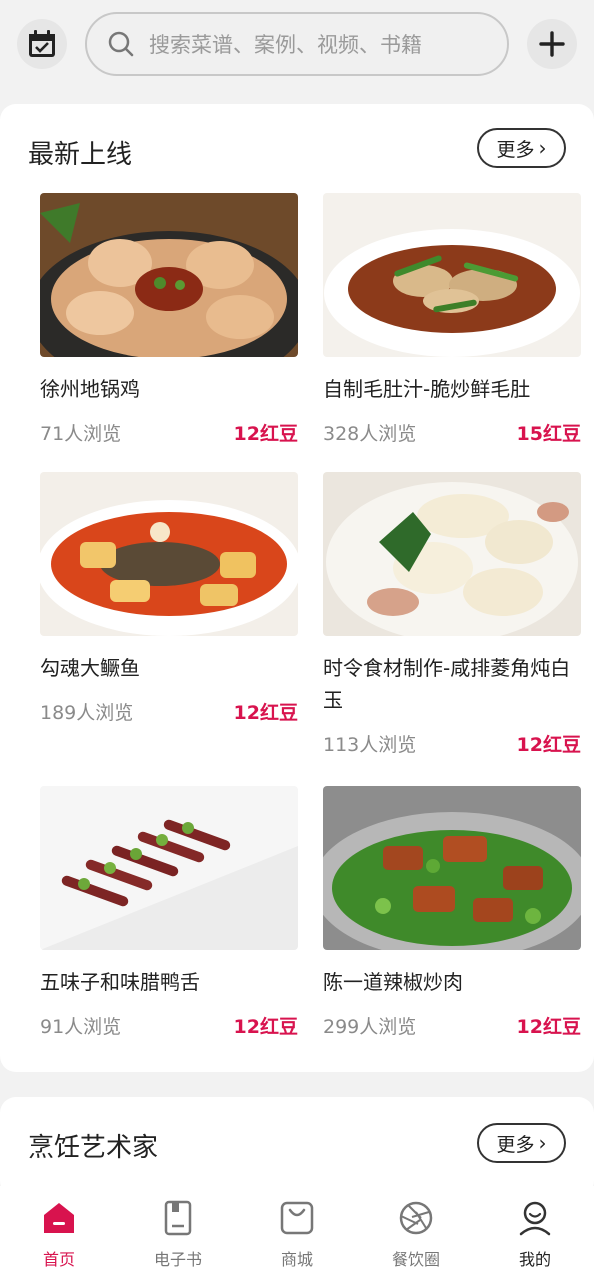  What do you see at coordinates (58, 1259) in the screenshot?
I see `nav-label: 首页` at bounding box center [58, 1259].